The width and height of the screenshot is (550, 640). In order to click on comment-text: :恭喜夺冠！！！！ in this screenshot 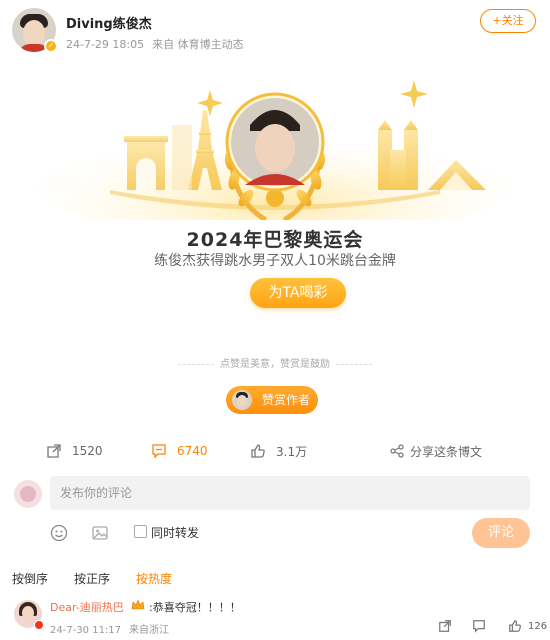, I will do `click(195, 607)`.